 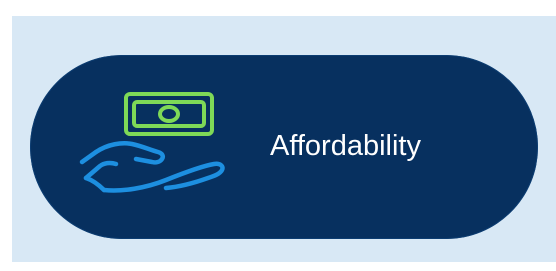 I want to click on money-bill-icon, so click(x=169, y=114).